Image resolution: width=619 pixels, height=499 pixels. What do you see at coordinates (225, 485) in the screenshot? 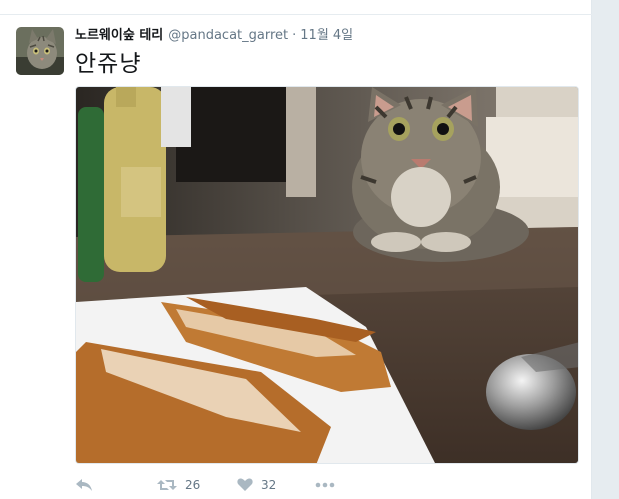
I see `tweet-actions: 26 32` at bounding box center [225, 485].